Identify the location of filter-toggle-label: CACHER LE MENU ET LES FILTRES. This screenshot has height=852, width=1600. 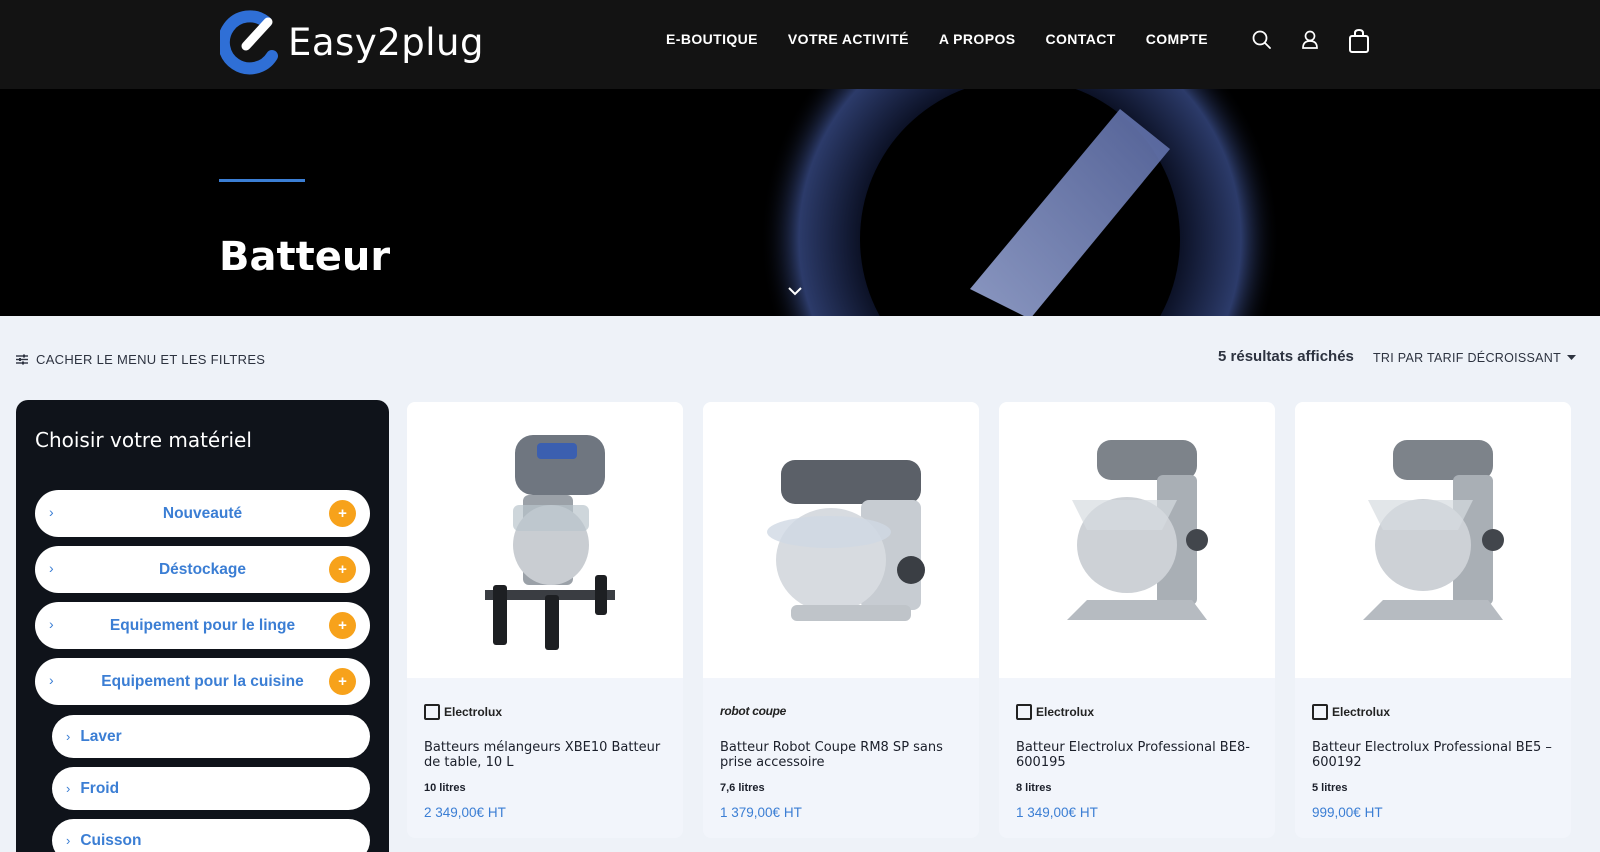
(151, 359).